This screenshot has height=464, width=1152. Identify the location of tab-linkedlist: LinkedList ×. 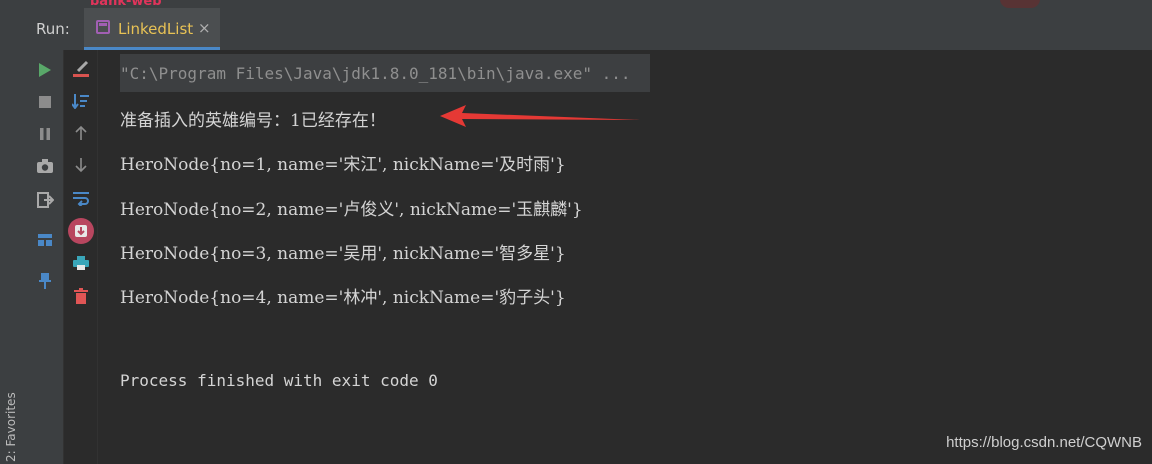
(152, 29).